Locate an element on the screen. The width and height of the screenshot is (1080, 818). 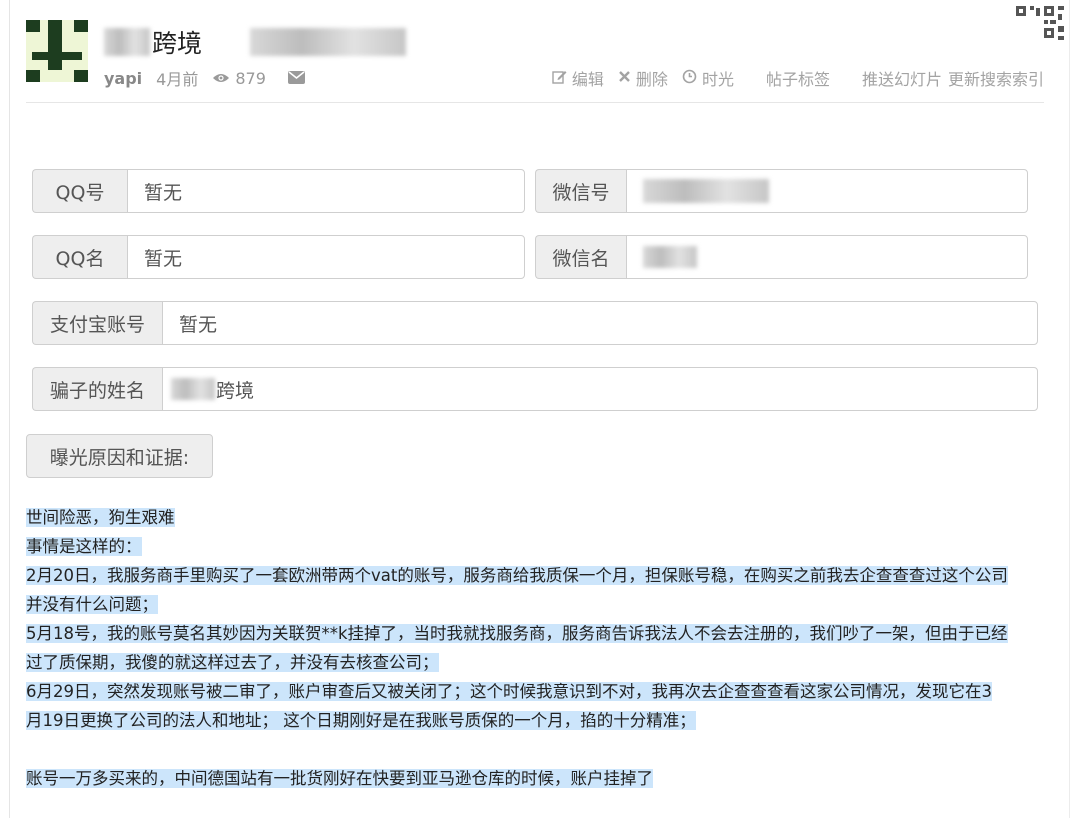
view-count: 879 is located at coordinates (250, 78).